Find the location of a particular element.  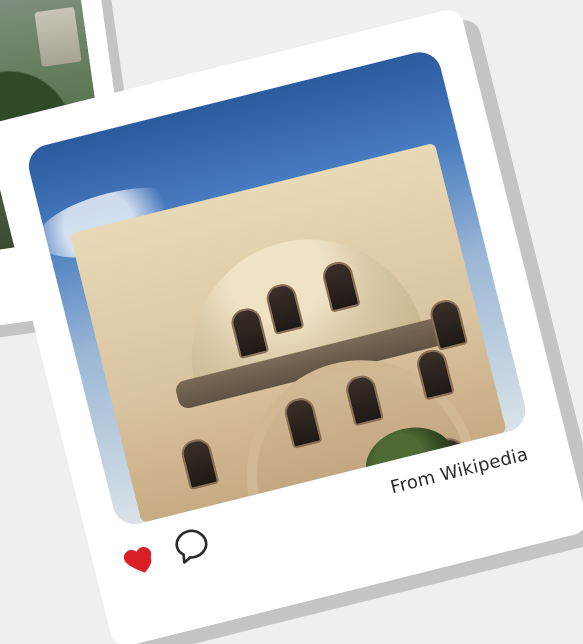

heart-icon is located at coordinates (141, 558).